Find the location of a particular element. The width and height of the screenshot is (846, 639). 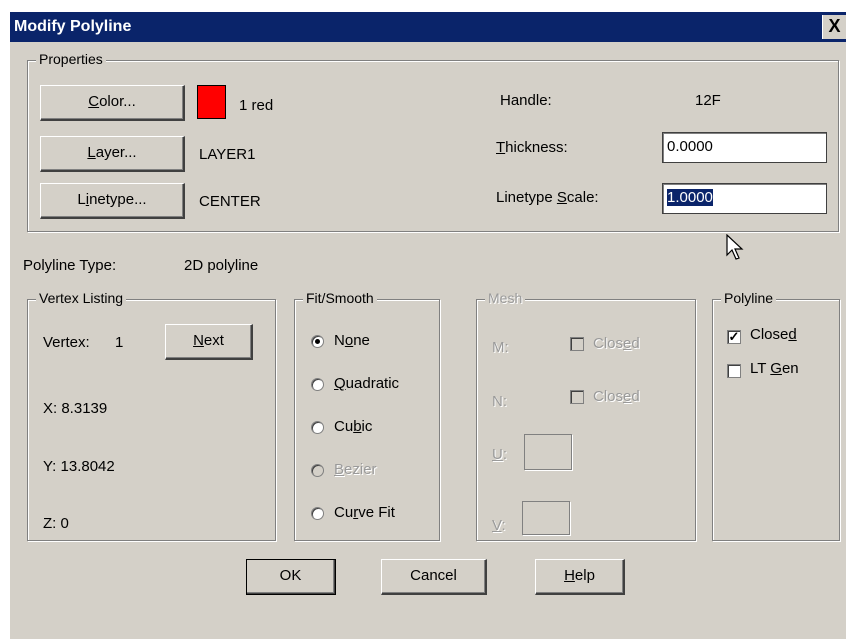

mesh-m-closed-label: Closed is located at coordinates (616, 343).